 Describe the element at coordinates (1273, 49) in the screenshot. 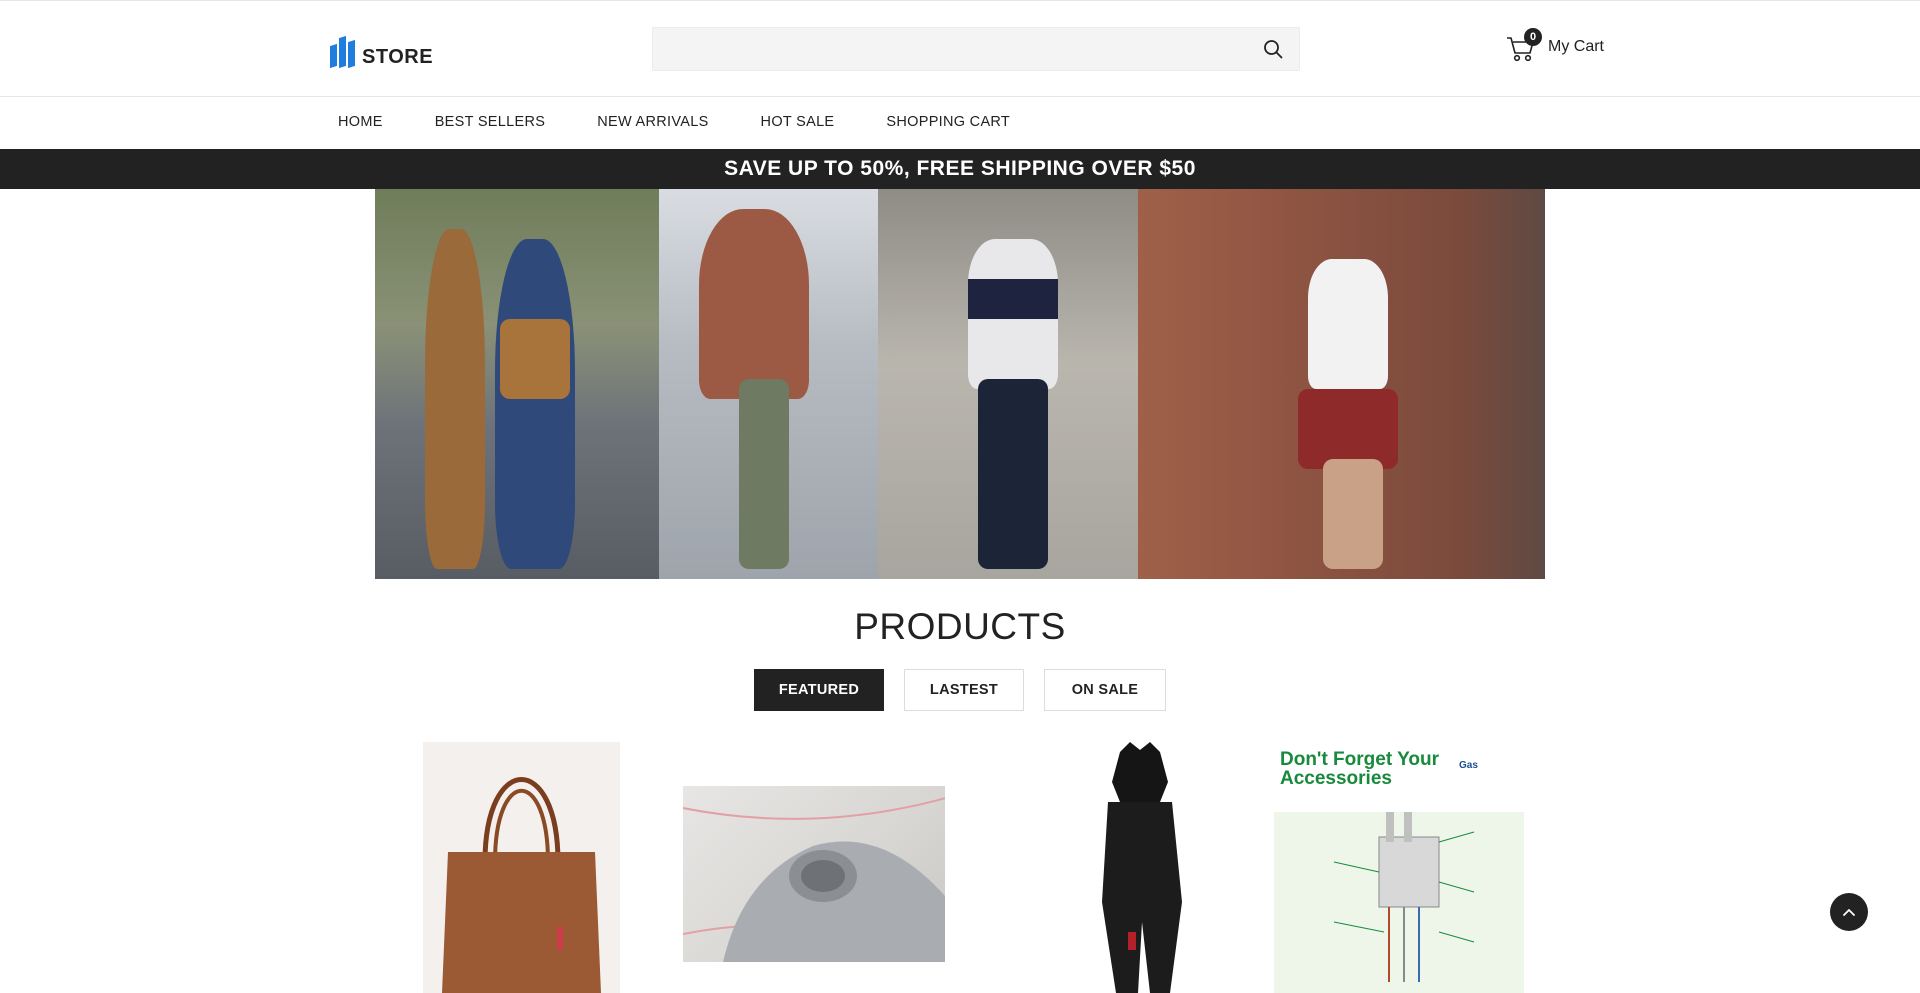

I see `search-icon` at that location.